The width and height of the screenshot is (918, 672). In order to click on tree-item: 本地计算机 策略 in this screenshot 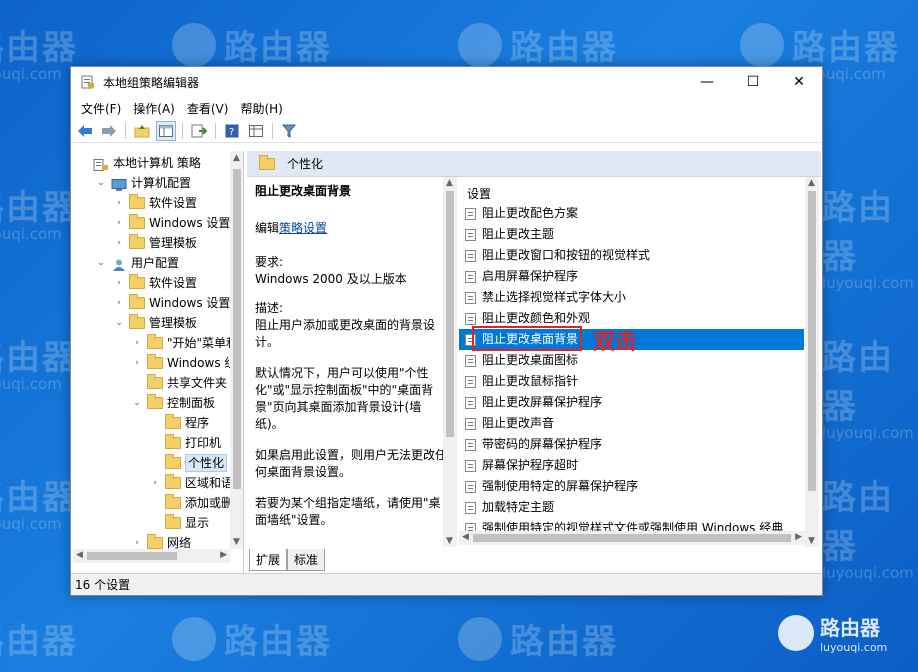, I will do `click(139, 163)`.